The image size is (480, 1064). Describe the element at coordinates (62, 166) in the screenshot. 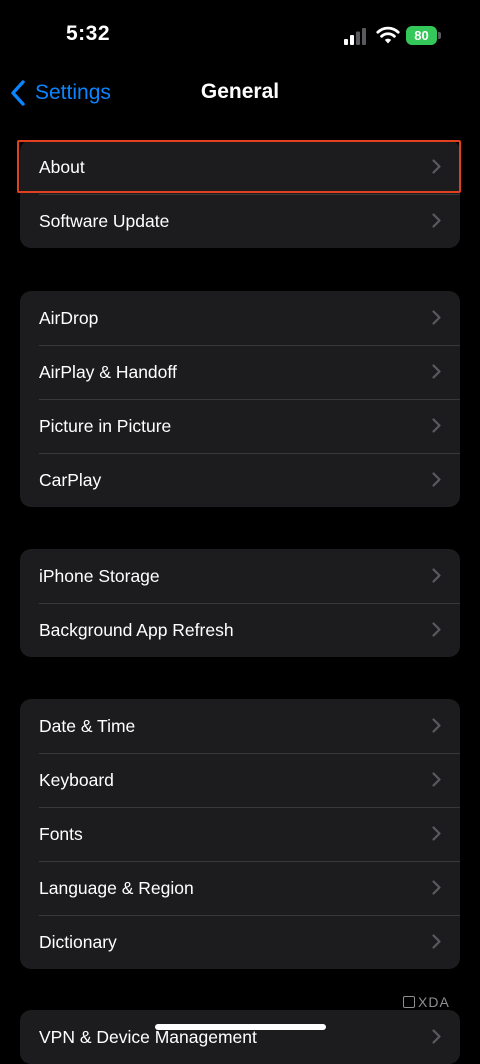

I see `row-label: About` at that location.